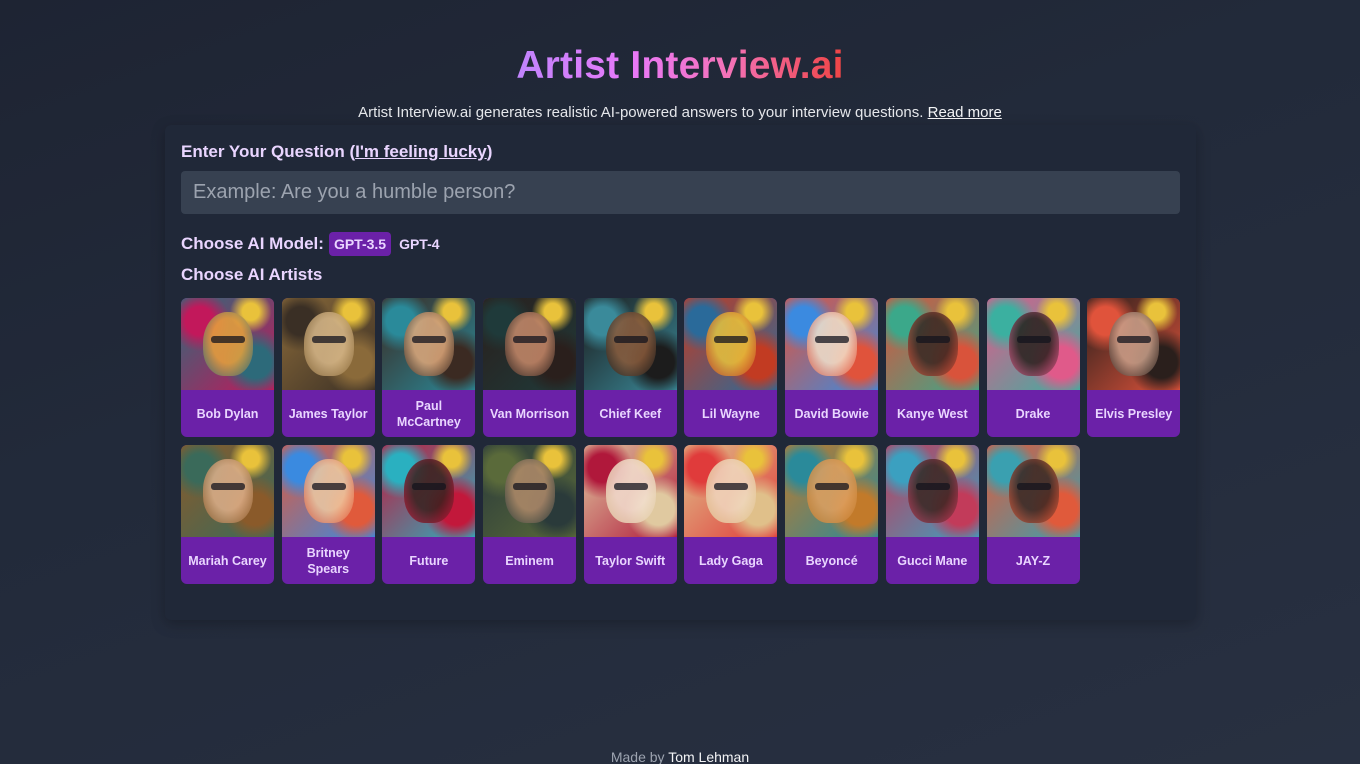  I want to click on artist-name: Lady Gaga, so click(730, 560).